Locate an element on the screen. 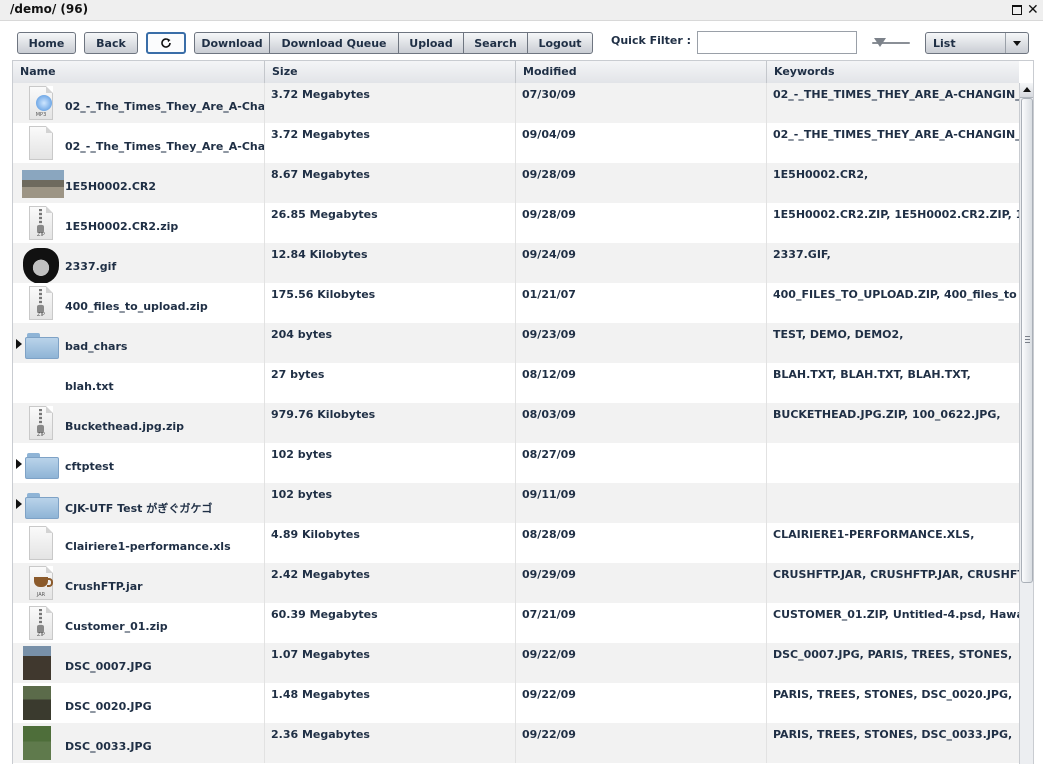 This screenshot has width=1043, height=764. file-name: 1E5H0002.CR2.zip is located at coordinates (122, 226).